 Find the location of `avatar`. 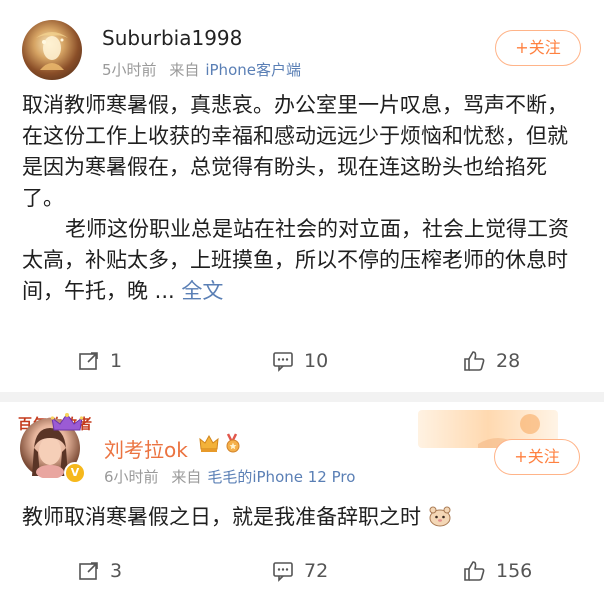

avatar is located at coordinates (52, 50).